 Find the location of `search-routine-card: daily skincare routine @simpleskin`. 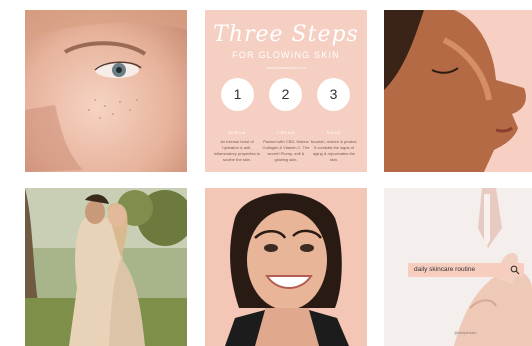

search-routine-card: daily skincare routine @simpleskin is located at coordinates (458, 267).